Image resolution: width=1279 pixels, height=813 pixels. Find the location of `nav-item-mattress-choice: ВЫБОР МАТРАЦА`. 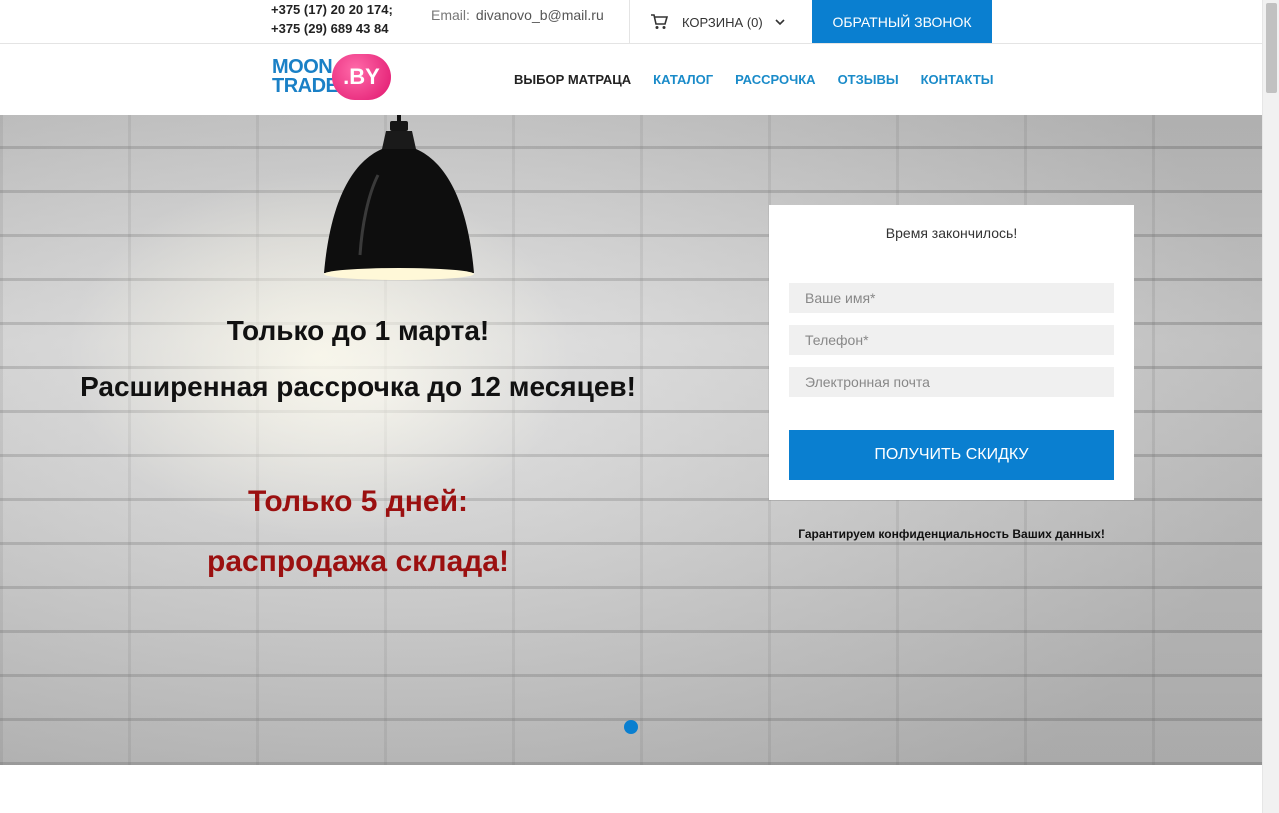

nav-item-mattress-choice: ВЫБОР МАТРАЦА is located at coordinates (572, 79).